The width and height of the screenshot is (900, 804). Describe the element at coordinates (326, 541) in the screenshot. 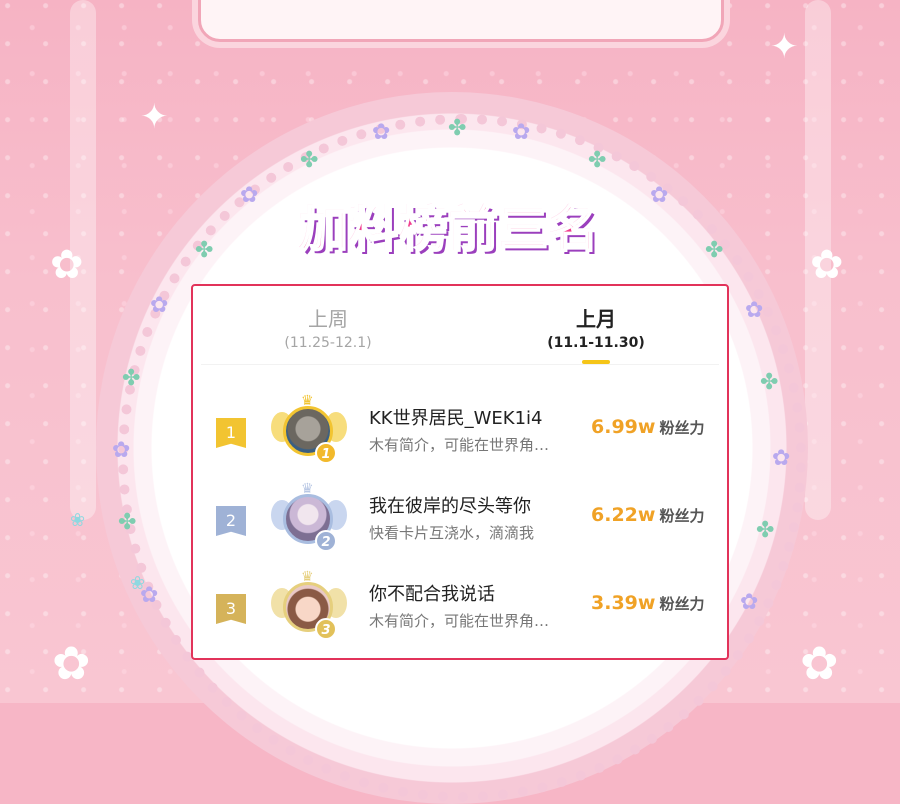

I see `rank-badge: 2` at that location.